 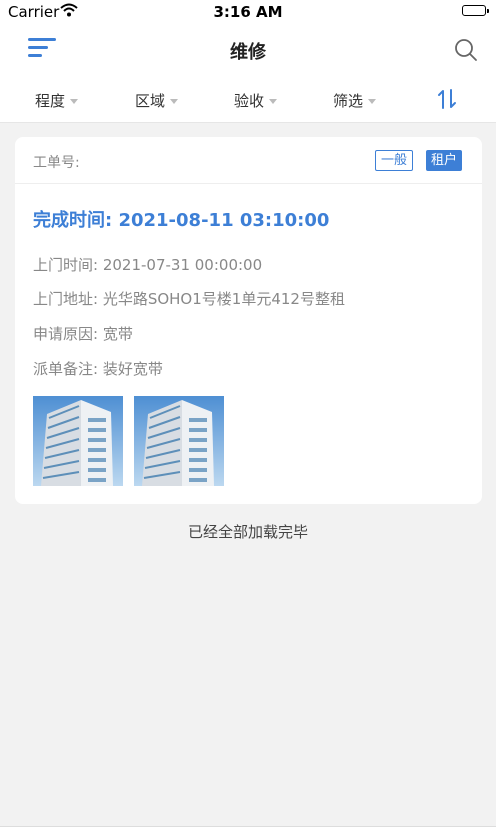 What do you see at coordinates (444, 160) in the screenshot?
I see `type-tag: 租户` at bounding box center [444, 160].